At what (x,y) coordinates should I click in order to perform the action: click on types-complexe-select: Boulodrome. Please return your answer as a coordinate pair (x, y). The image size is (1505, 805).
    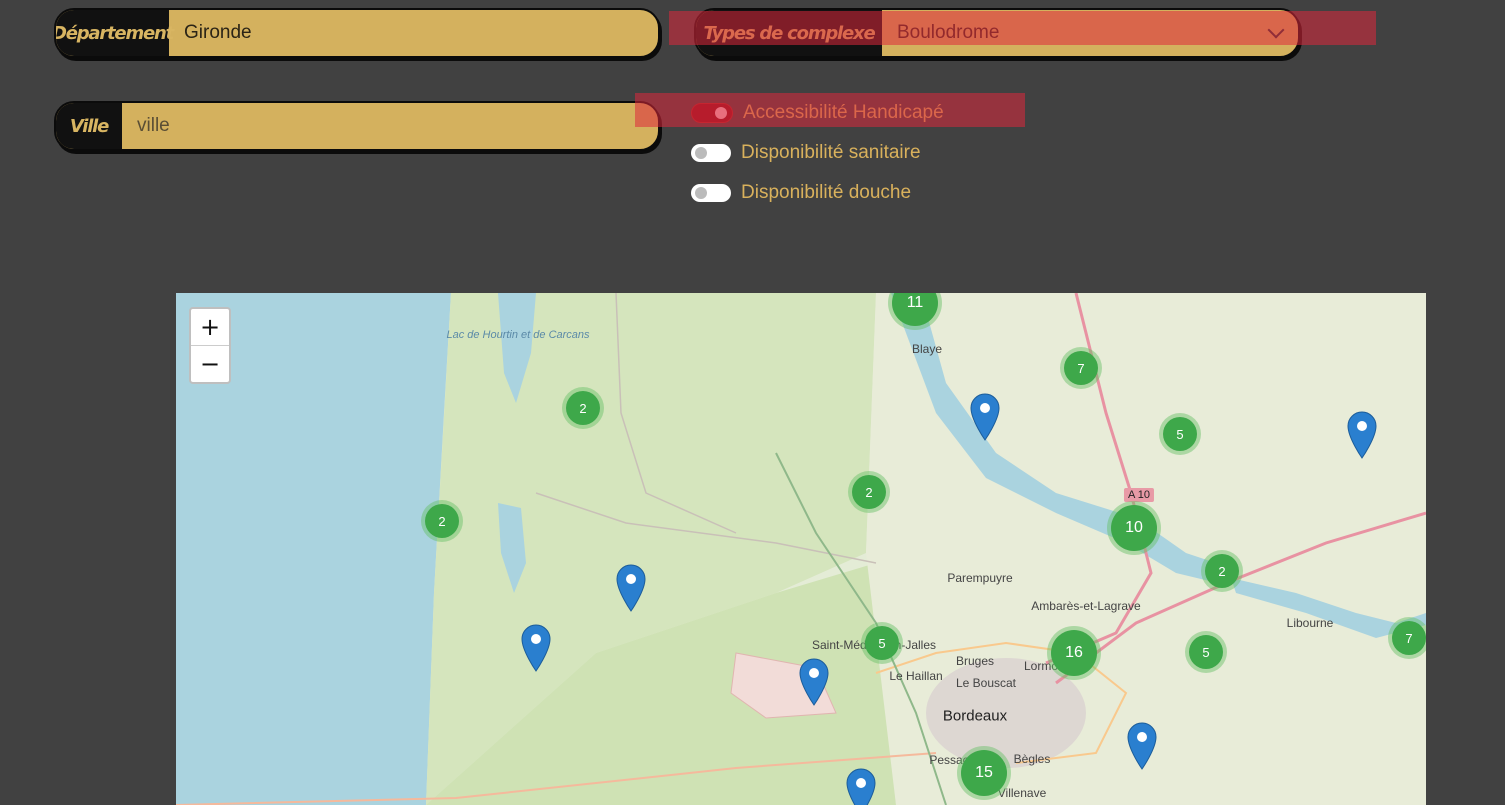
    Looking at the image, I should click on (1090, 33).